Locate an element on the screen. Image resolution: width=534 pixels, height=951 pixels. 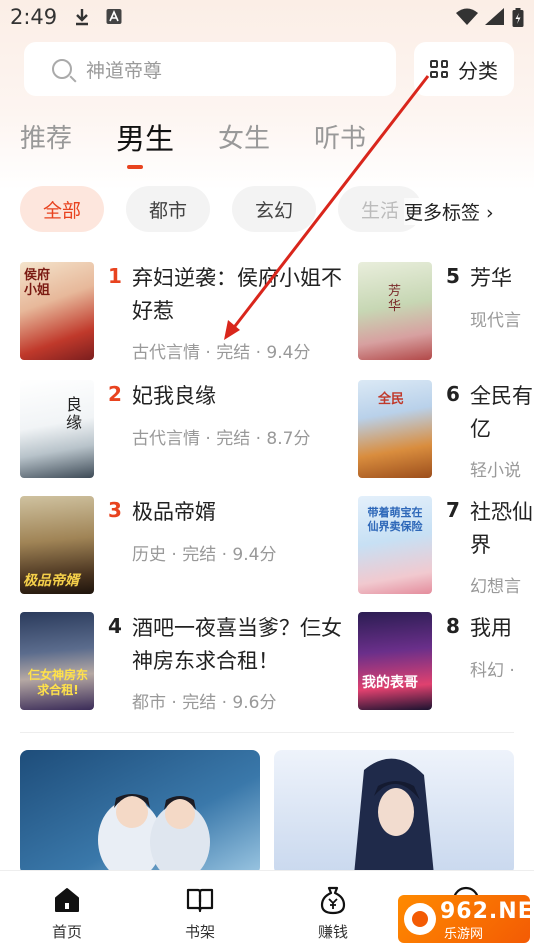
nav-bookshelf: 书架 is located at coordinates (200, 913).